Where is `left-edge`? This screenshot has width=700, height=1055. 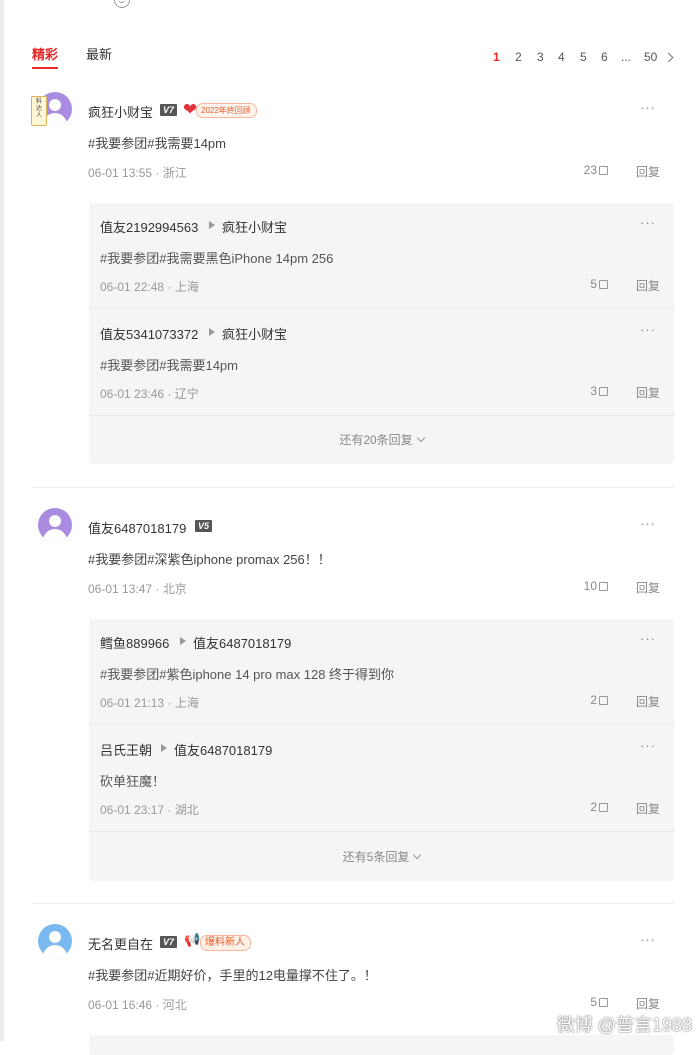
left-edge is located at coordinates (2, 520).